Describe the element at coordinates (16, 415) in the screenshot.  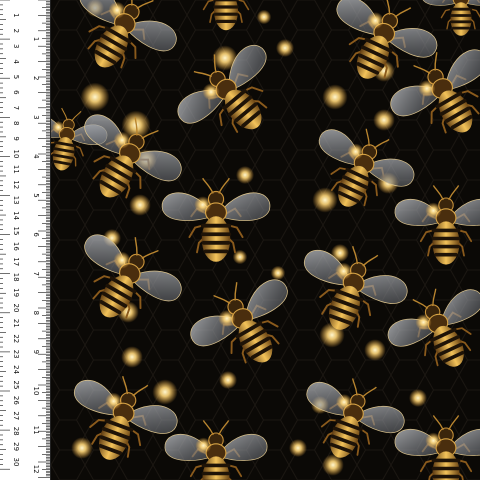
I see `ruler-cm-label: 27` at that location.